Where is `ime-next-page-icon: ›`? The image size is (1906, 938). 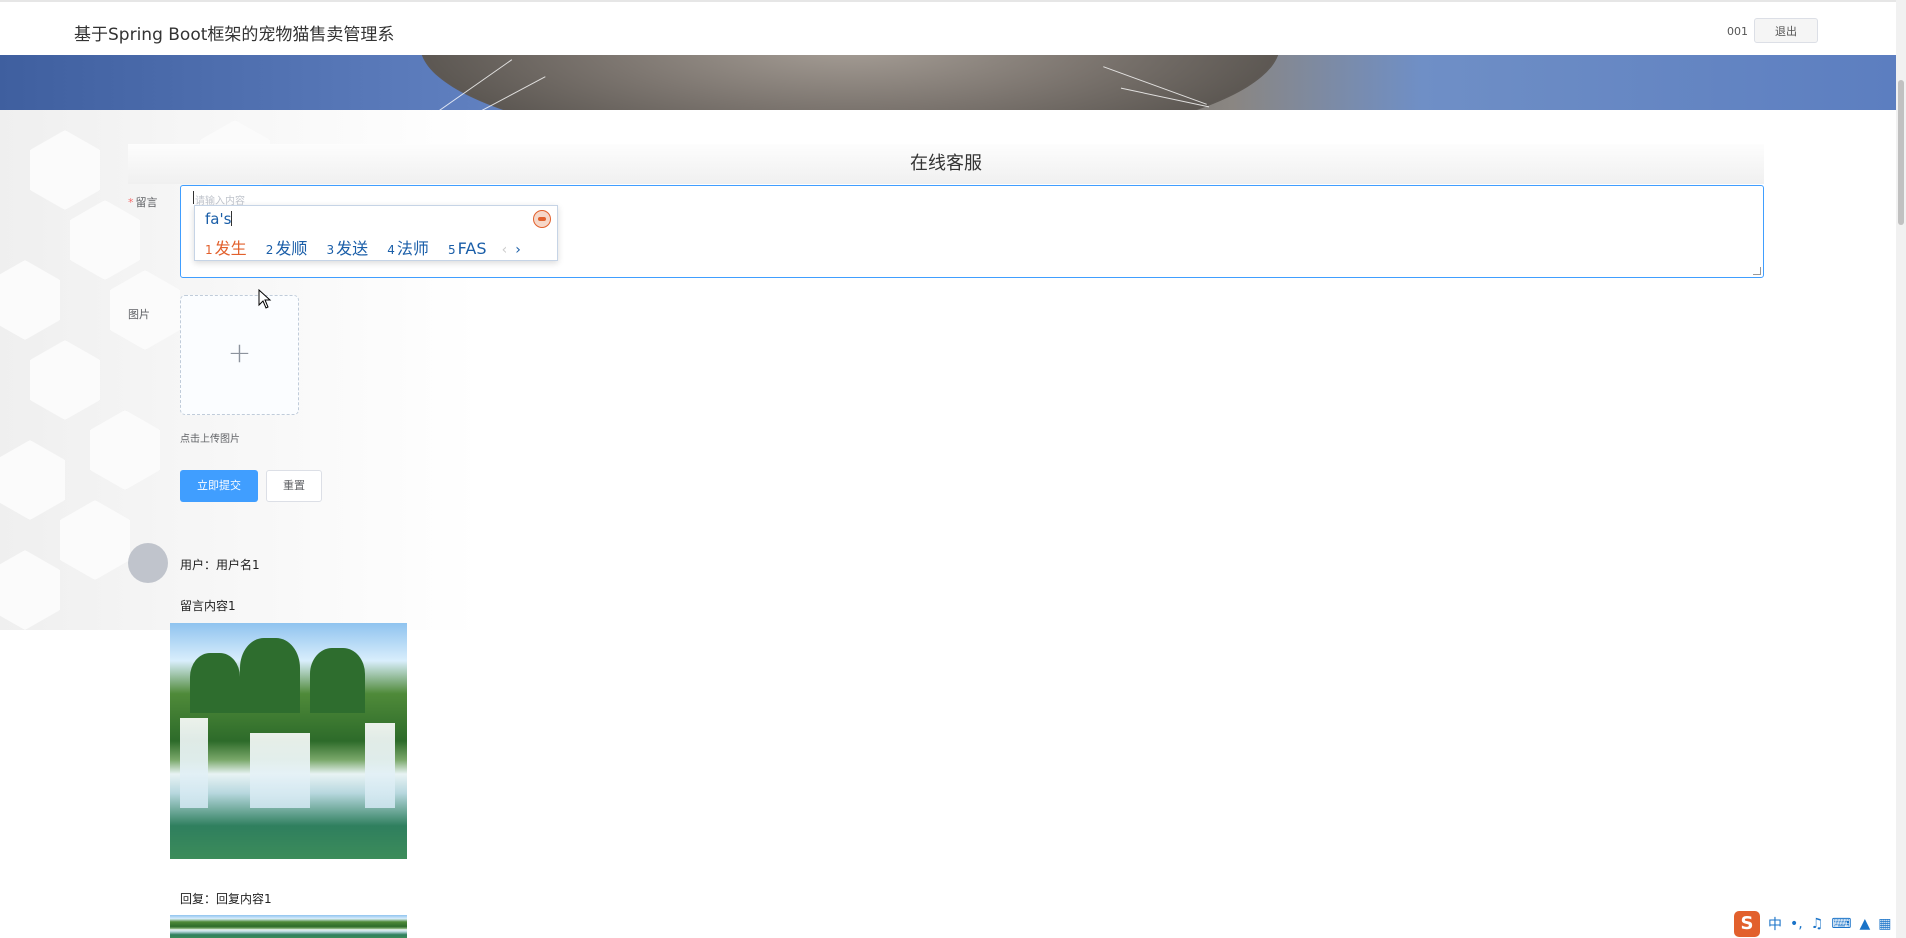
ime-next-page-icon: › is located at coordinates (518, 250).